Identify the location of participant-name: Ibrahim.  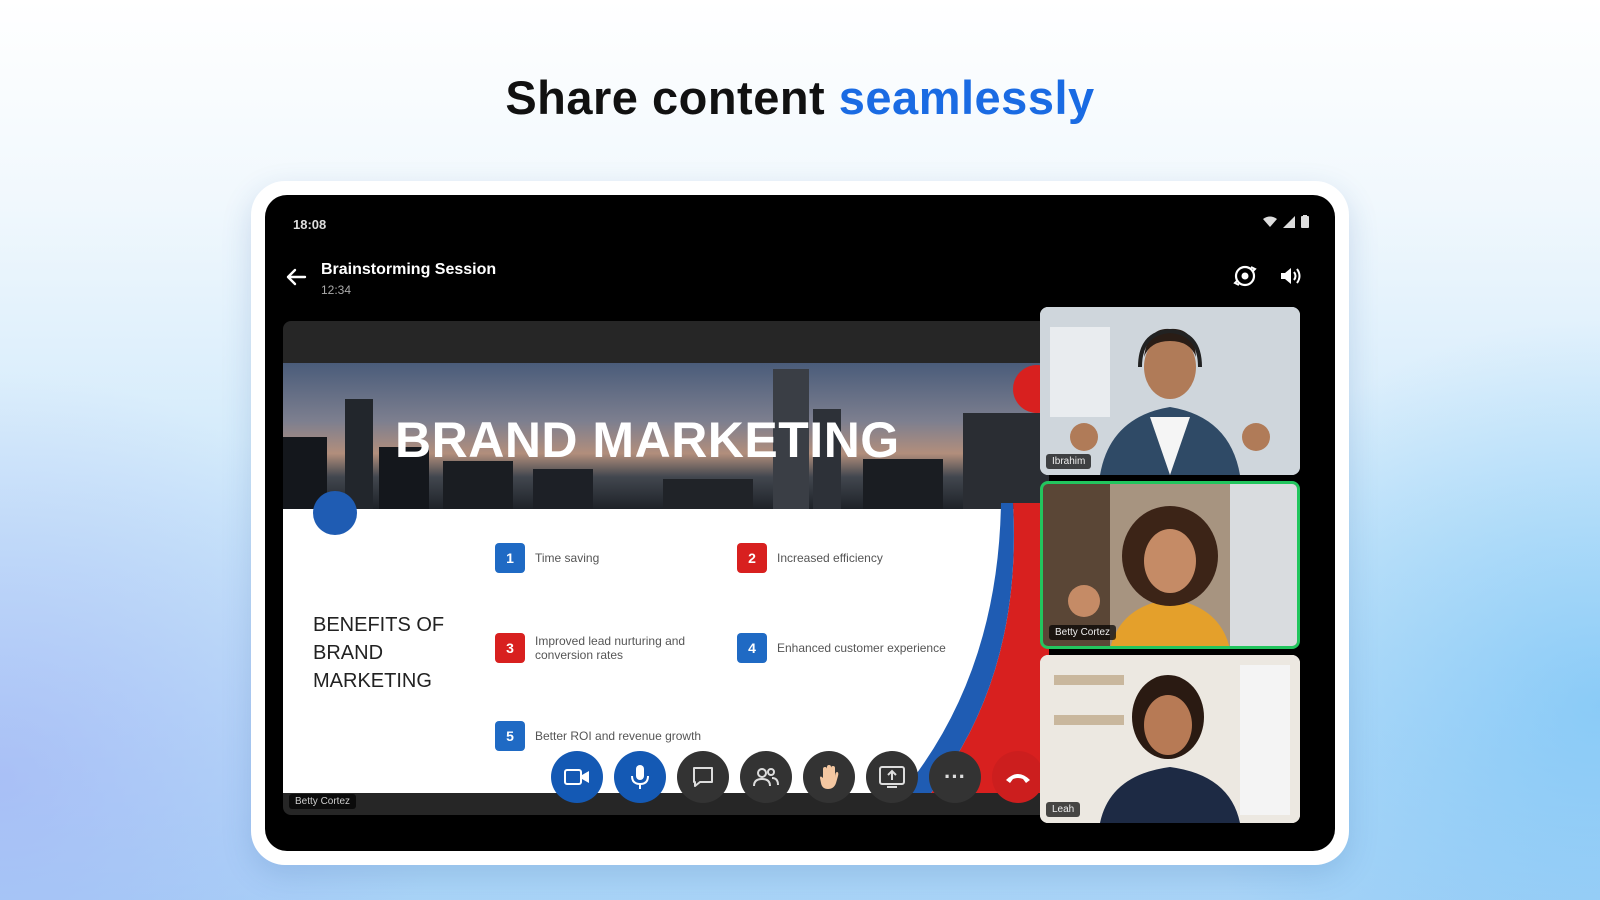
(1069, 461).